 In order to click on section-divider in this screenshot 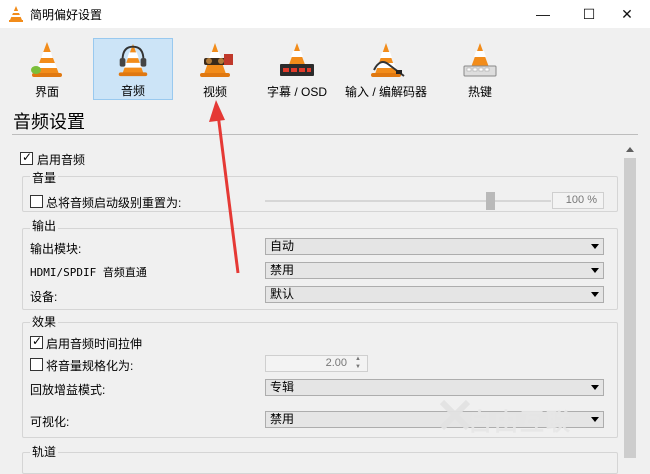, I will do `click(325, 134)`.